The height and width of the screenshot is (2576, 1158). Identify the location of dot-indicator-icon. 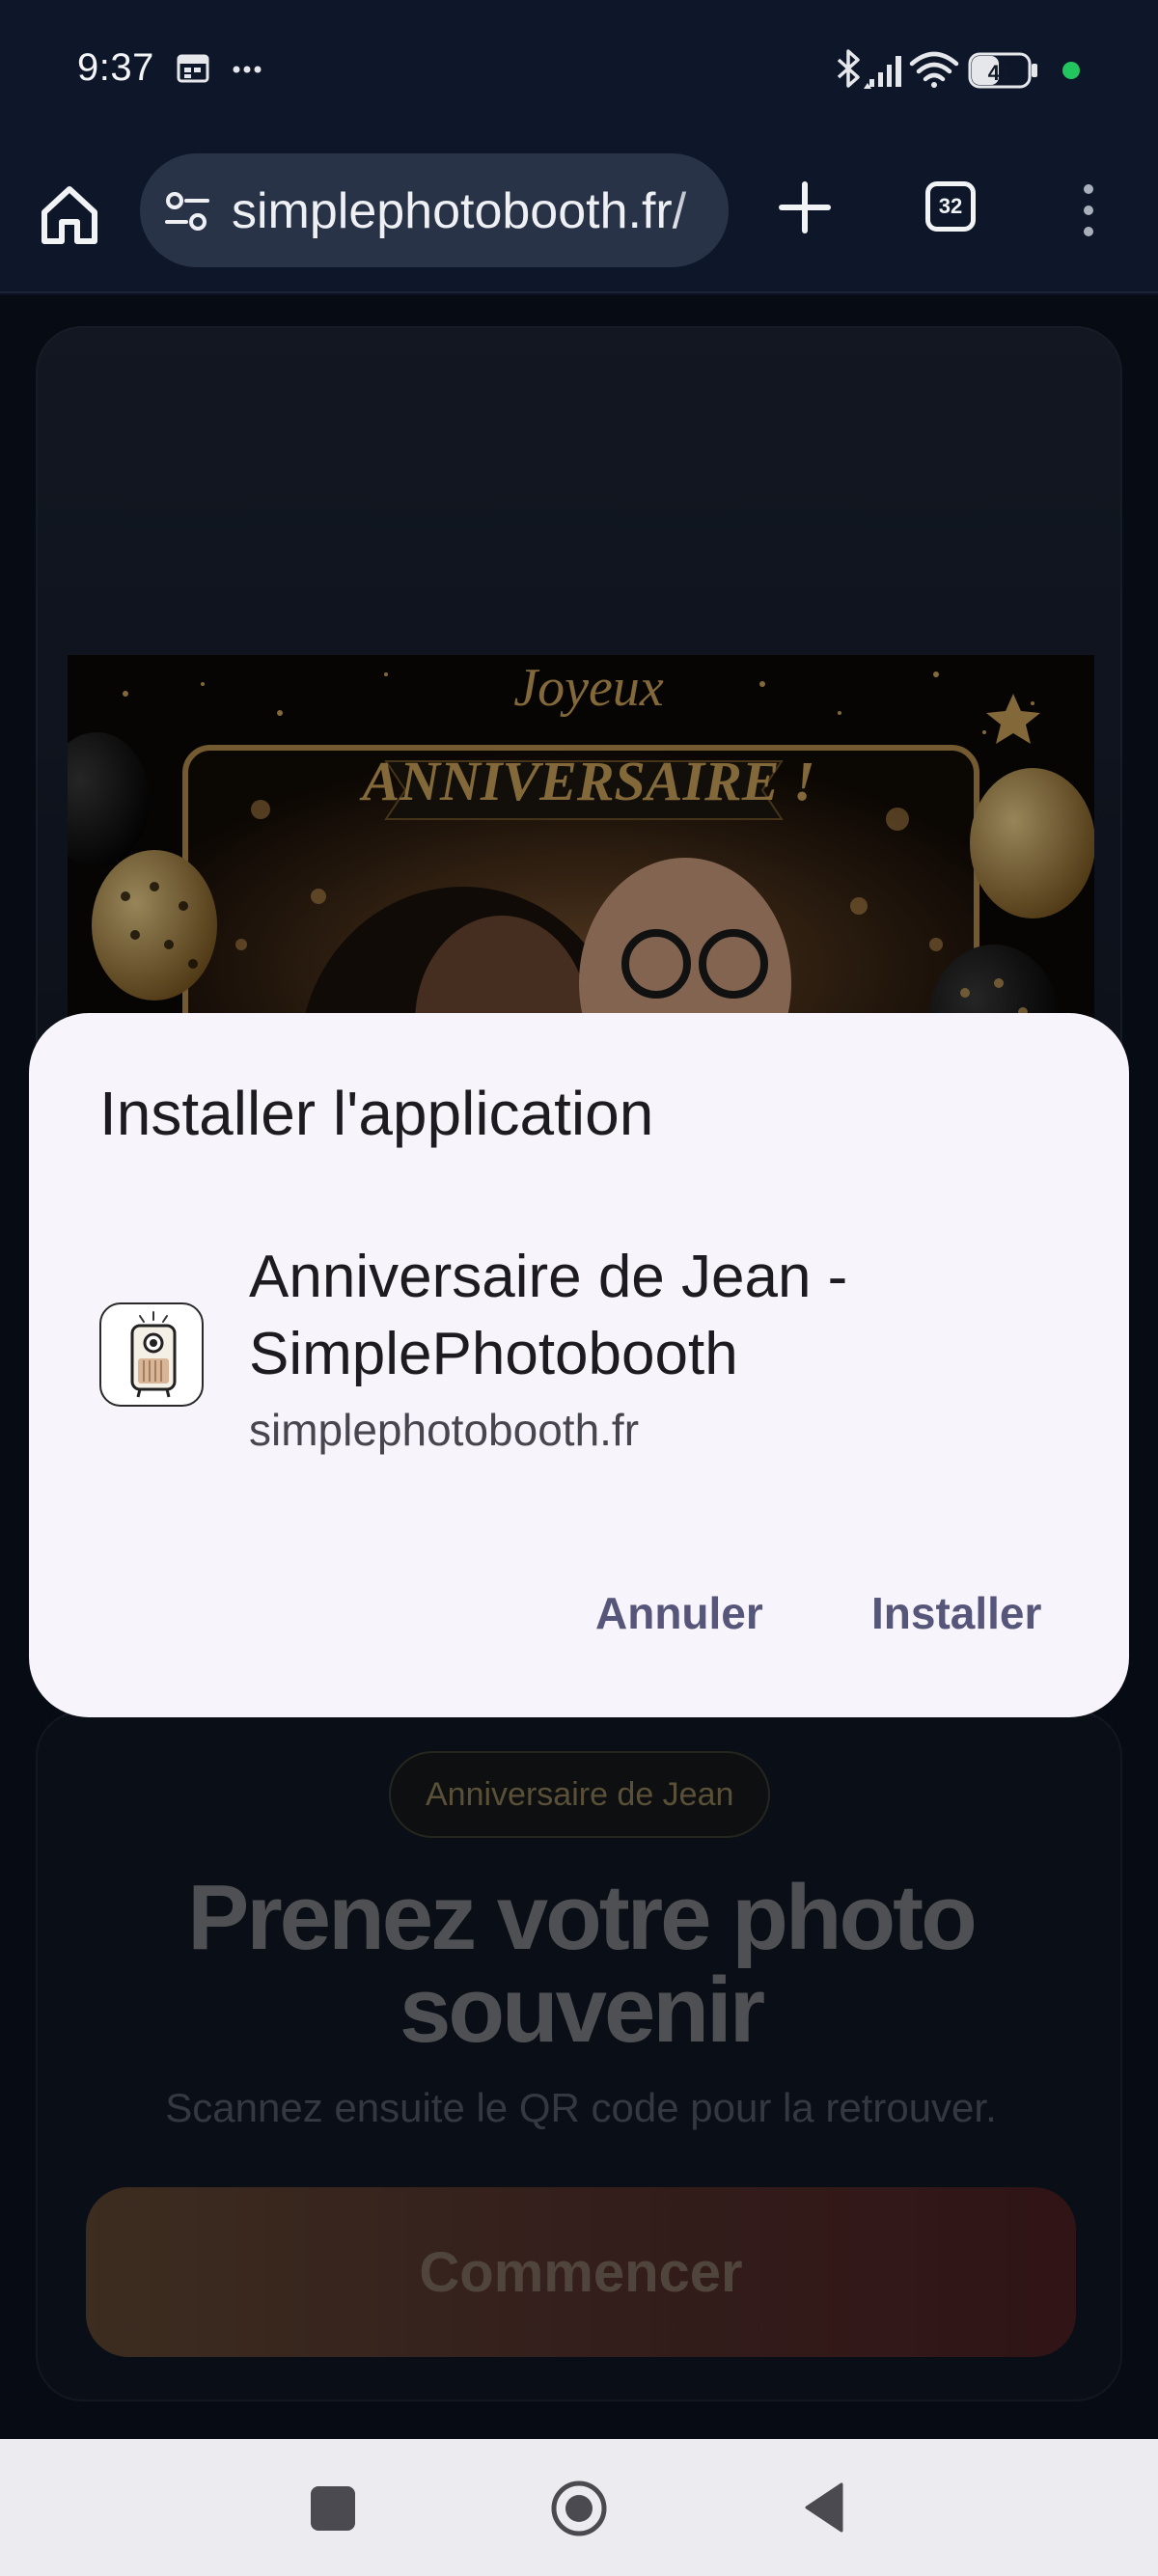
(1071, 70).